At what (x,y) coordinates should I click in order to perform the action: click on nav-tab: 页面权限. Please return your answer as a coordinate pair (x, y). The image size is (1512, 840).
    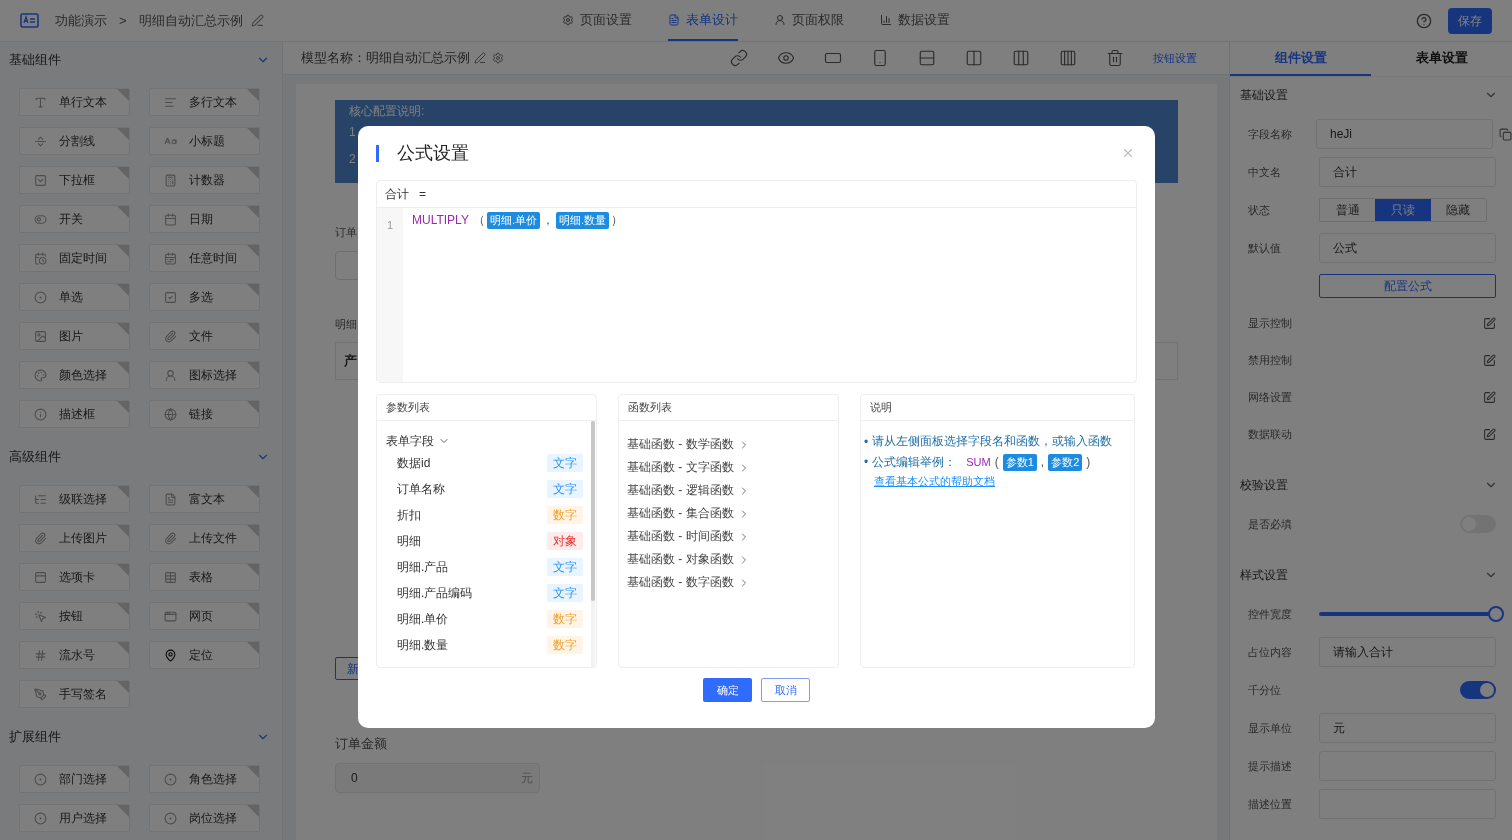
    Looking at the image, I should click on (809, 20).